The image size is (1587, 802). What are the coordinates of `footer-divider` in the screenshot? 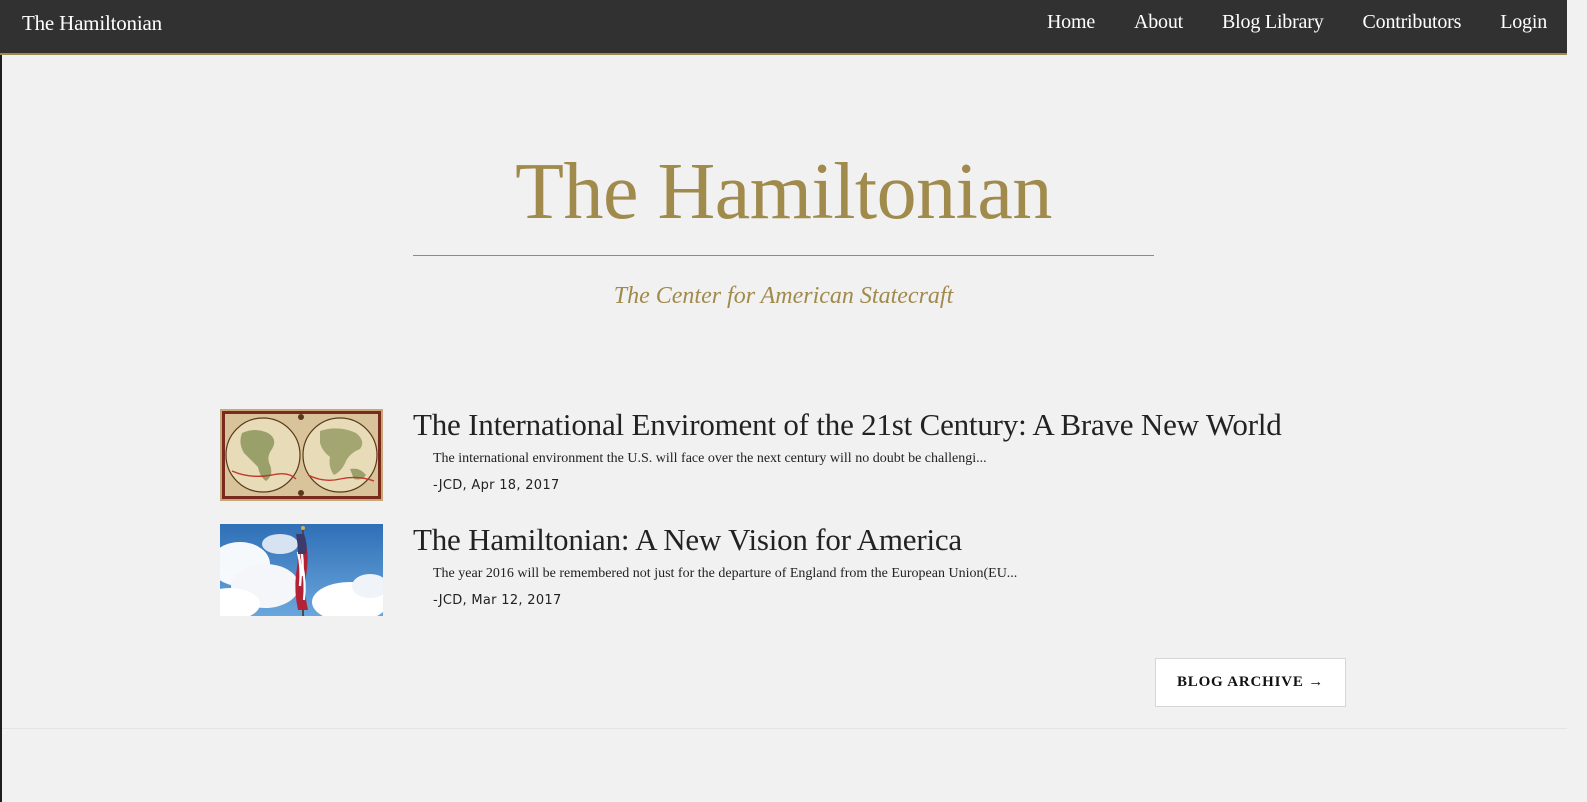 It's located at (784, 728).